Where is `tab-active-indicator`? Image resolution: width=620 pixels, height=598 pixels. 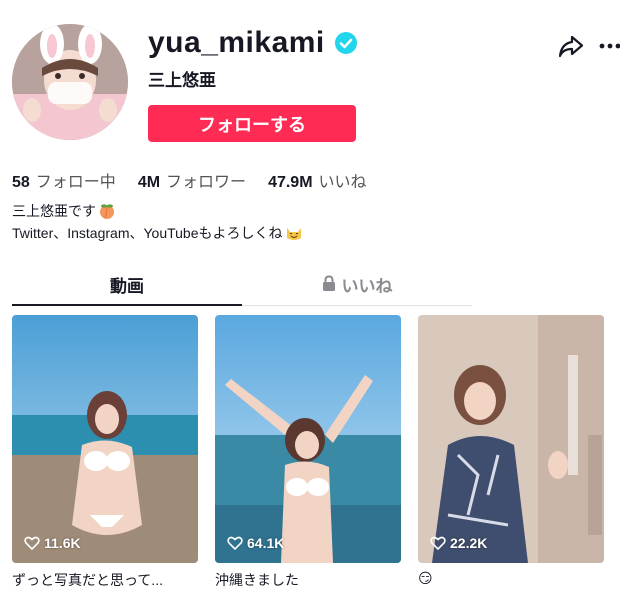 tab-active-indicator is located at coordinates (127, 305).